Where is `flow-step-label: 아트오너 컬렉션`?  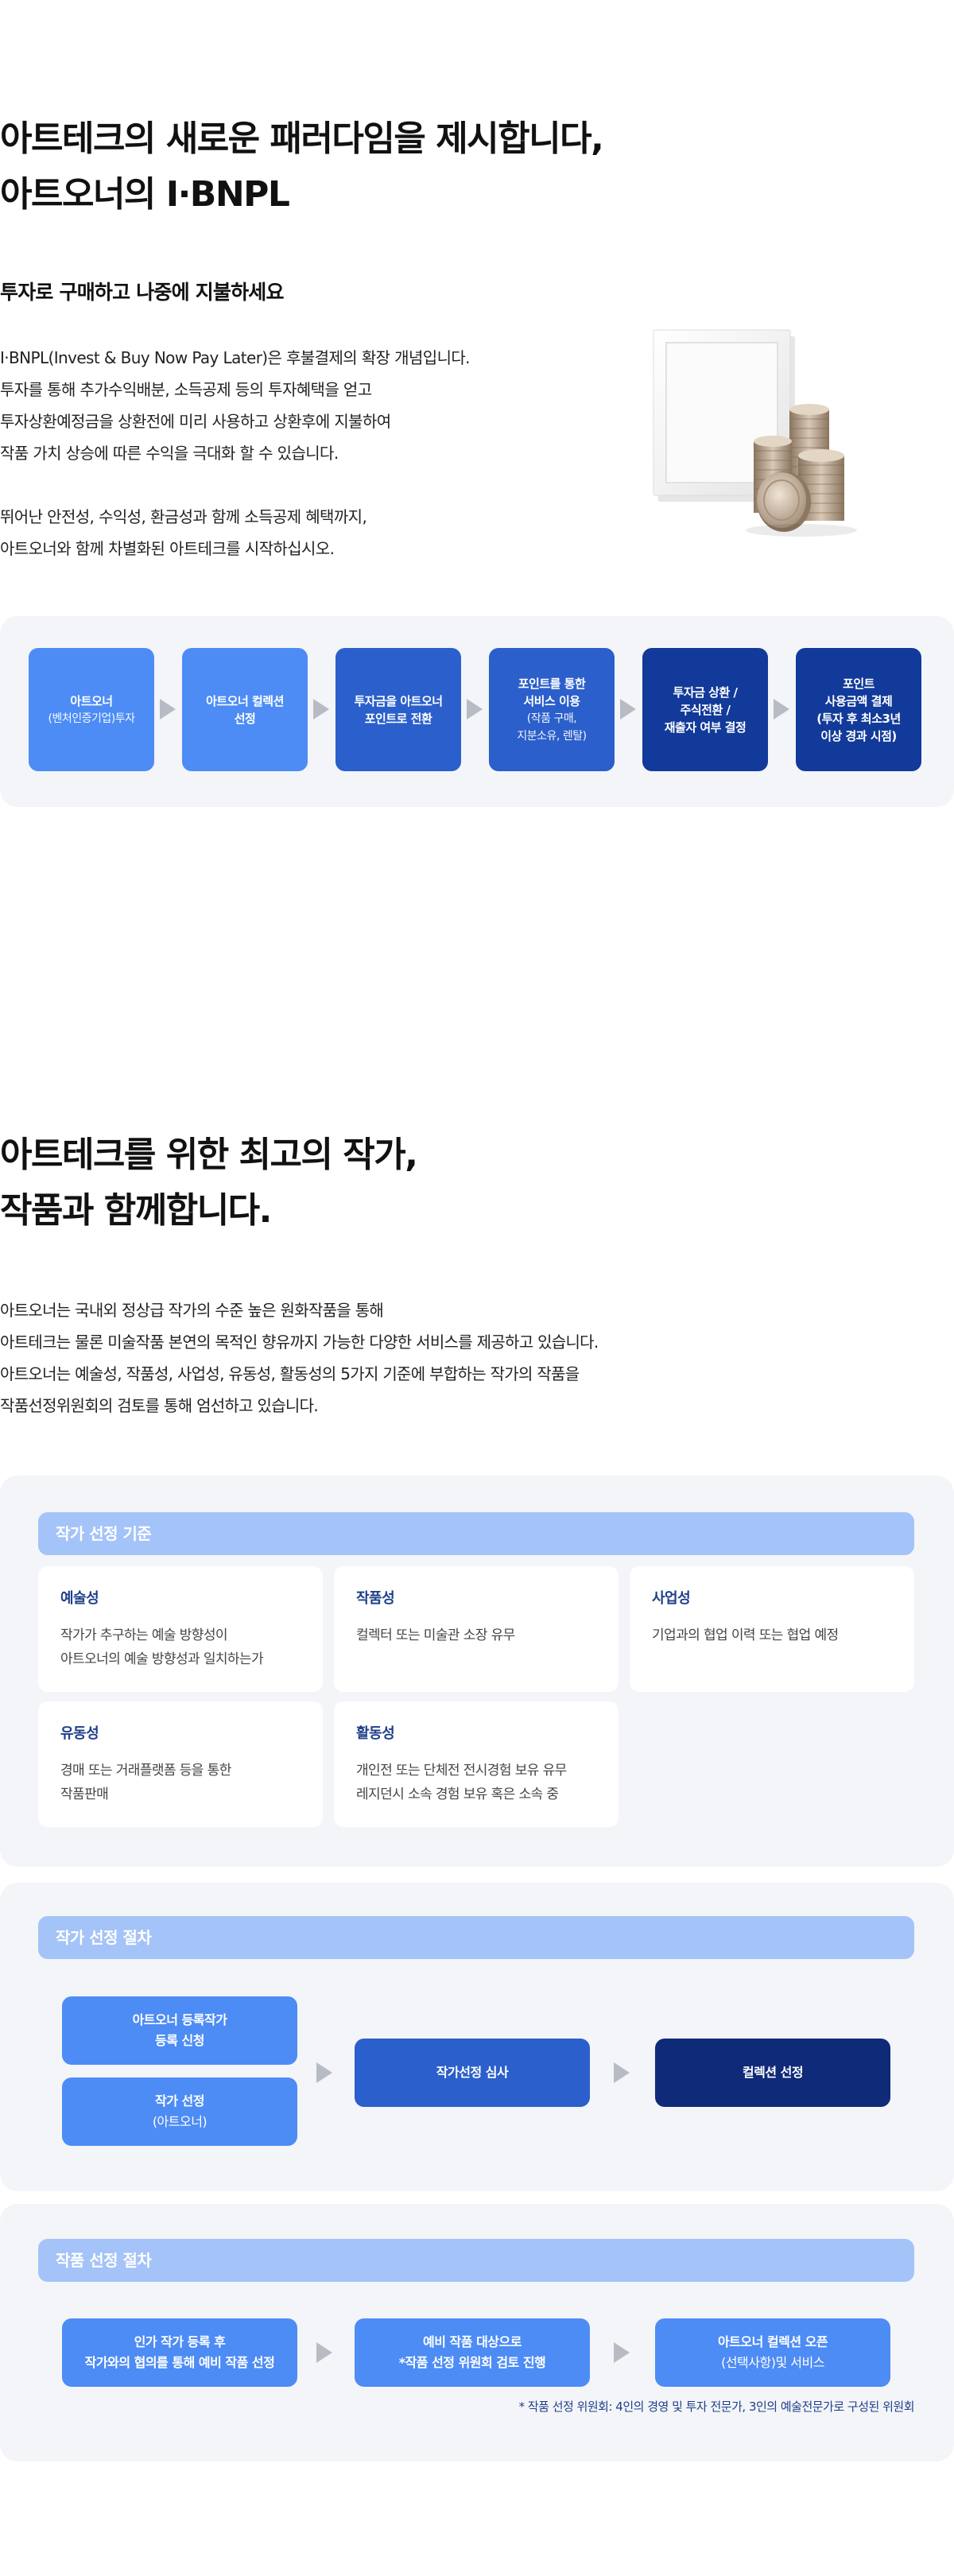
flow-step-label: 아트오너 컬렉션 is located at coordinates (245, 701).